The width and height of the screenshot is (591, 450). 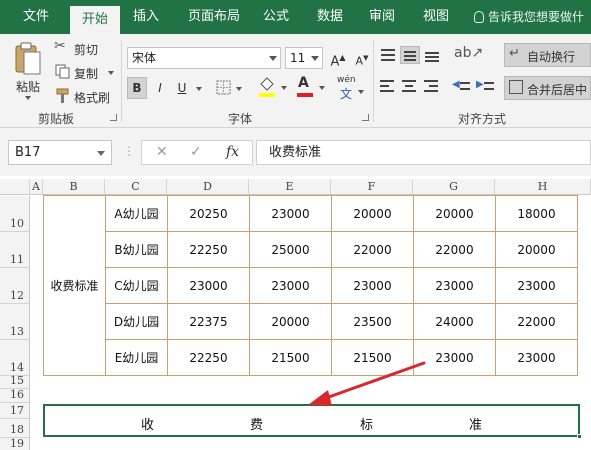 What do you see at coordinates (137, 88) in the screenshot?
I see `bold-button: B` at bounding box center [137, 88].